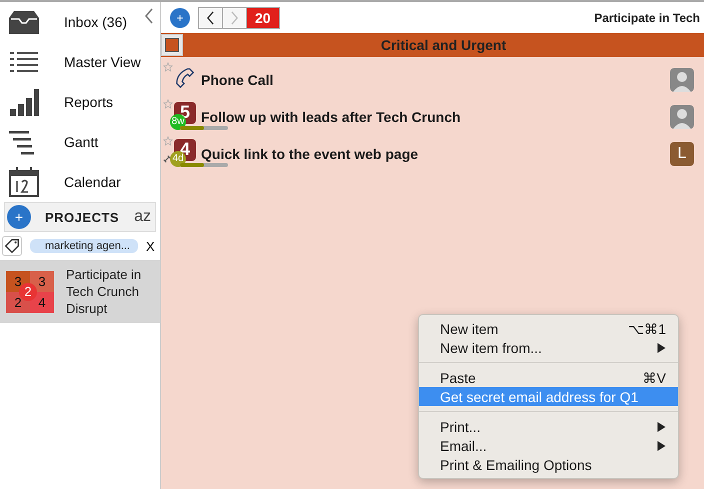 Image resolution: width=704 pixels, height=489 pixels. I want to click on task-title: Phone Call, so click(237, 80).